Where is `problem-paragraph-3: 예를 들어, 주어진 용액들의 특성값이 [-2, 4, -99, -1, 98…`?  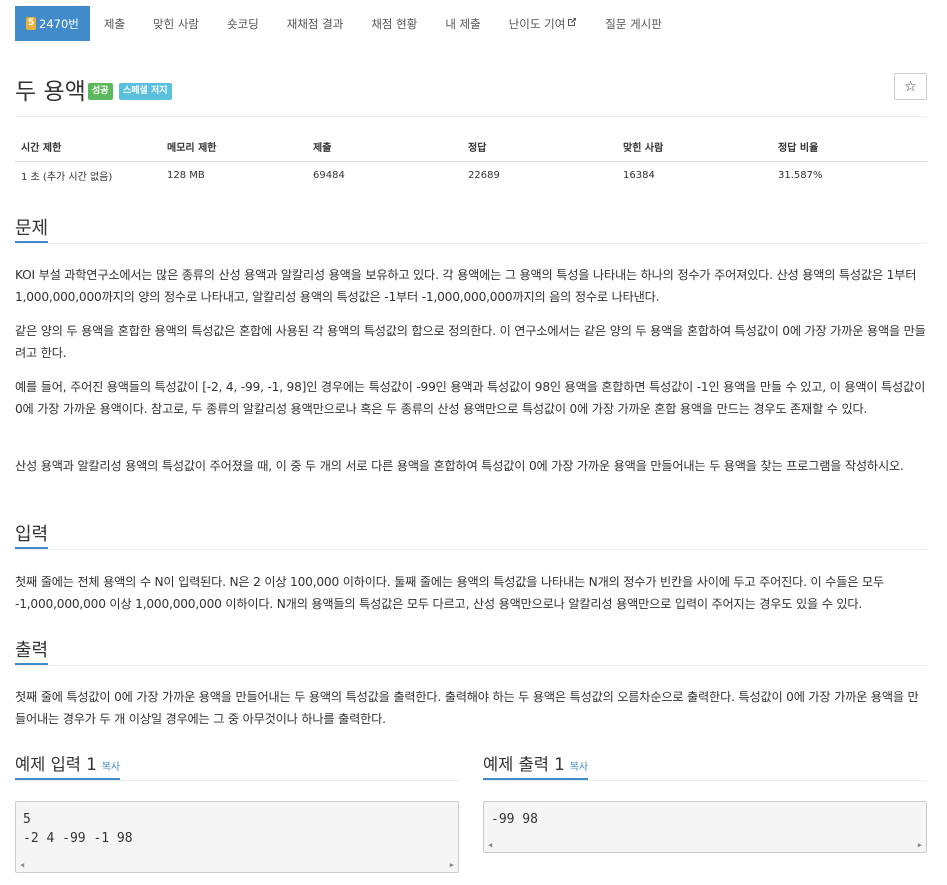 problem-paragraph-3: 예를 들어, 주어진 용액들의 특성값이 [-2, 4, -99, -1, 98… is located at coordinates (470, 398).